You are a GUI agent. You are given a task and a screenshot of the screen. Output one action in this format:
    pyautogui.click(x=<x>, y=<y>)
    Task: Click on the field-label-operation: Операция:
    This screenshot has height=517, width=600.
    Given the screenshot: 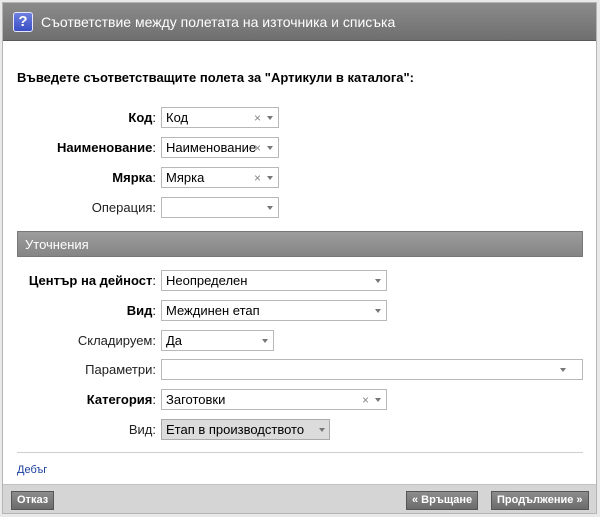 What is the action you would take?
    pyautogui.click(x=123, y=207)
    